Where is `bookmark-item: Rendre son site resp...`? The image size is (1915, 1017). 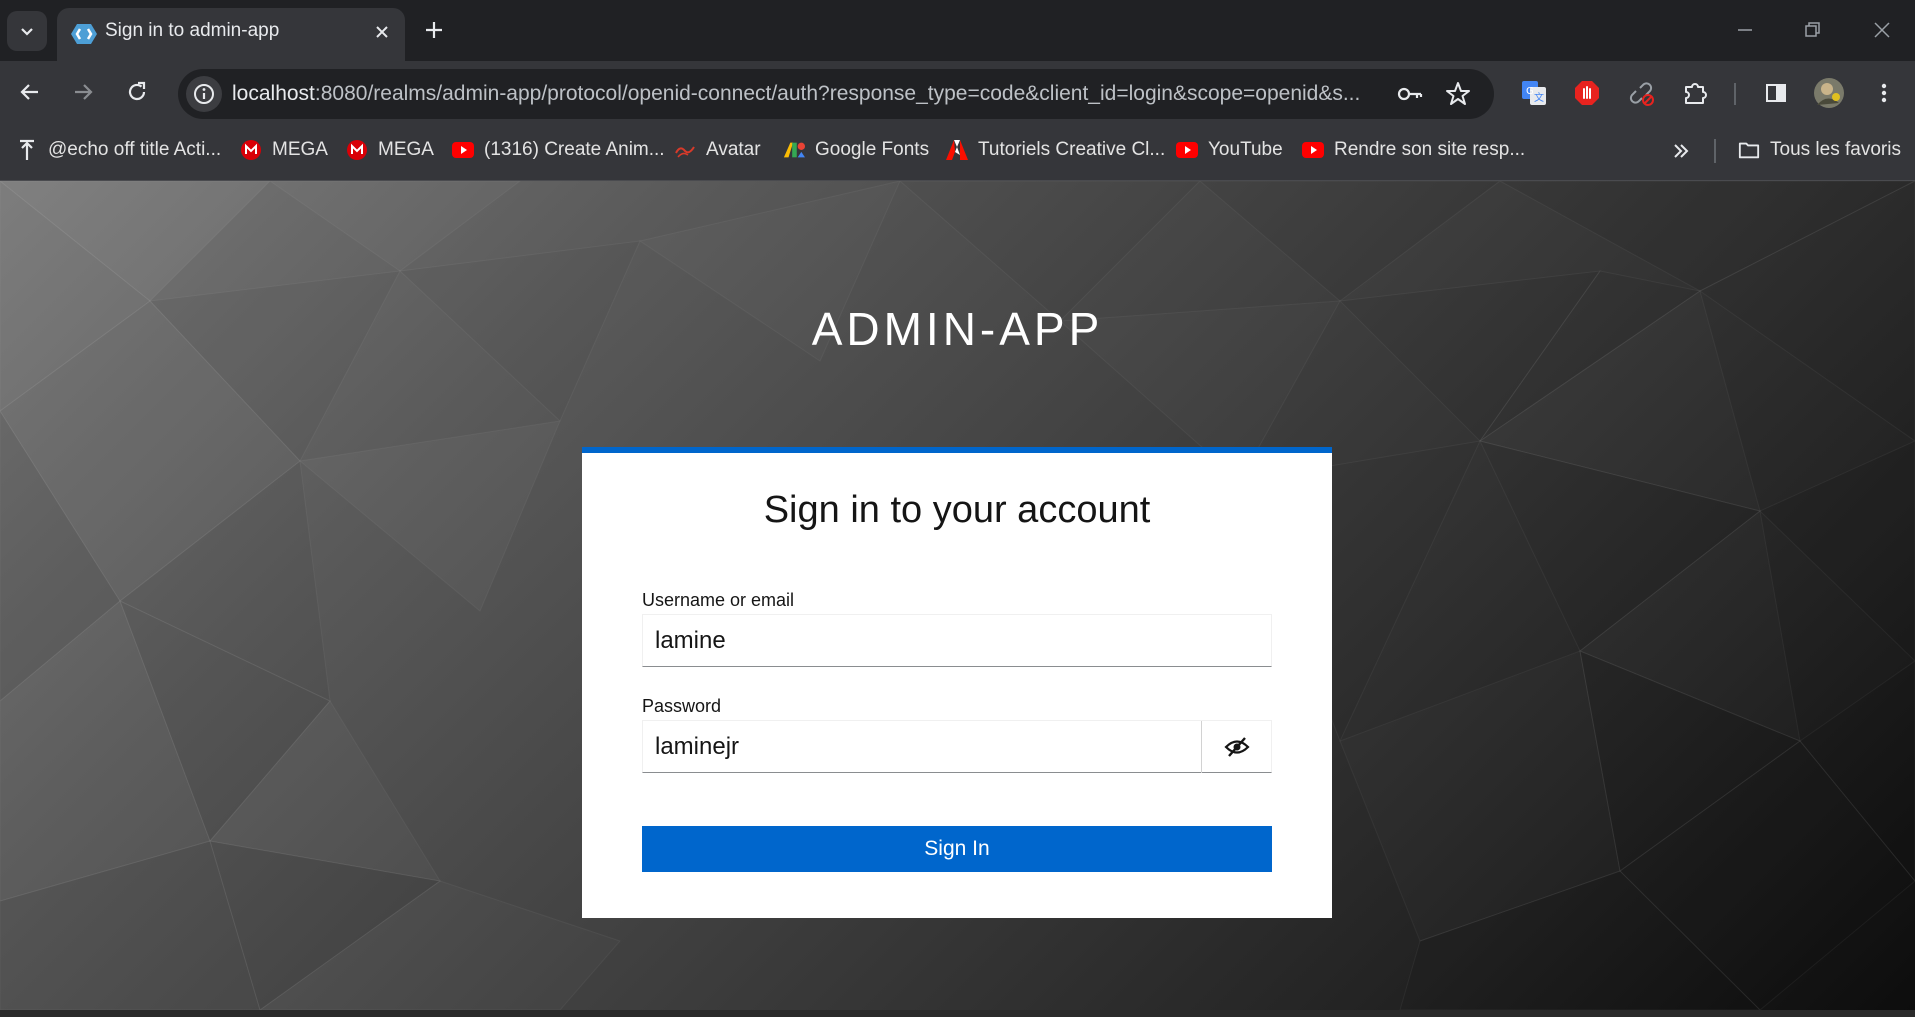
bookmark-item: Rendre son site resp... is located at coordinates (1413, 150).